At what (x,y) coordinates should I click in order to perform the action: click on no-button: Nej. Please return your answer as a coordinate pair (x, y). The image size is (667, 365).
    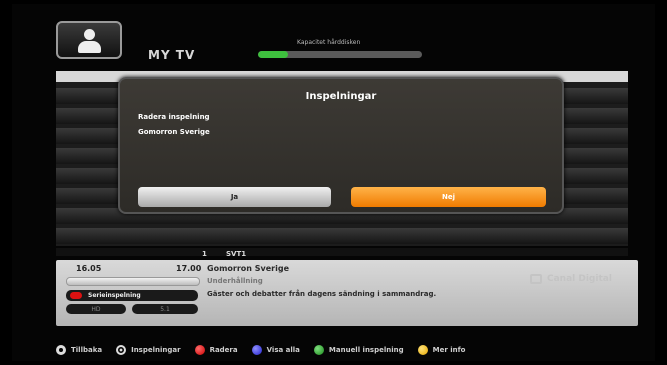
    Looking at the image, I should click on (448, 197).